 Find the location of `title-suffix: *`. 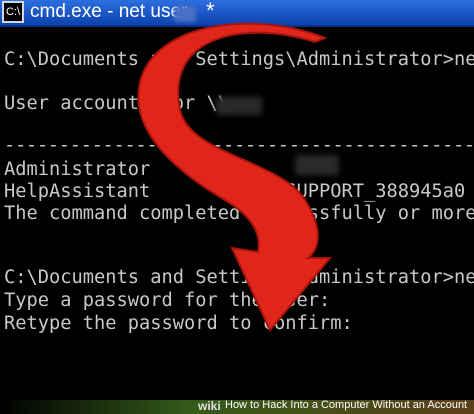

title-suffix: * is located at coordinates (210, 11).